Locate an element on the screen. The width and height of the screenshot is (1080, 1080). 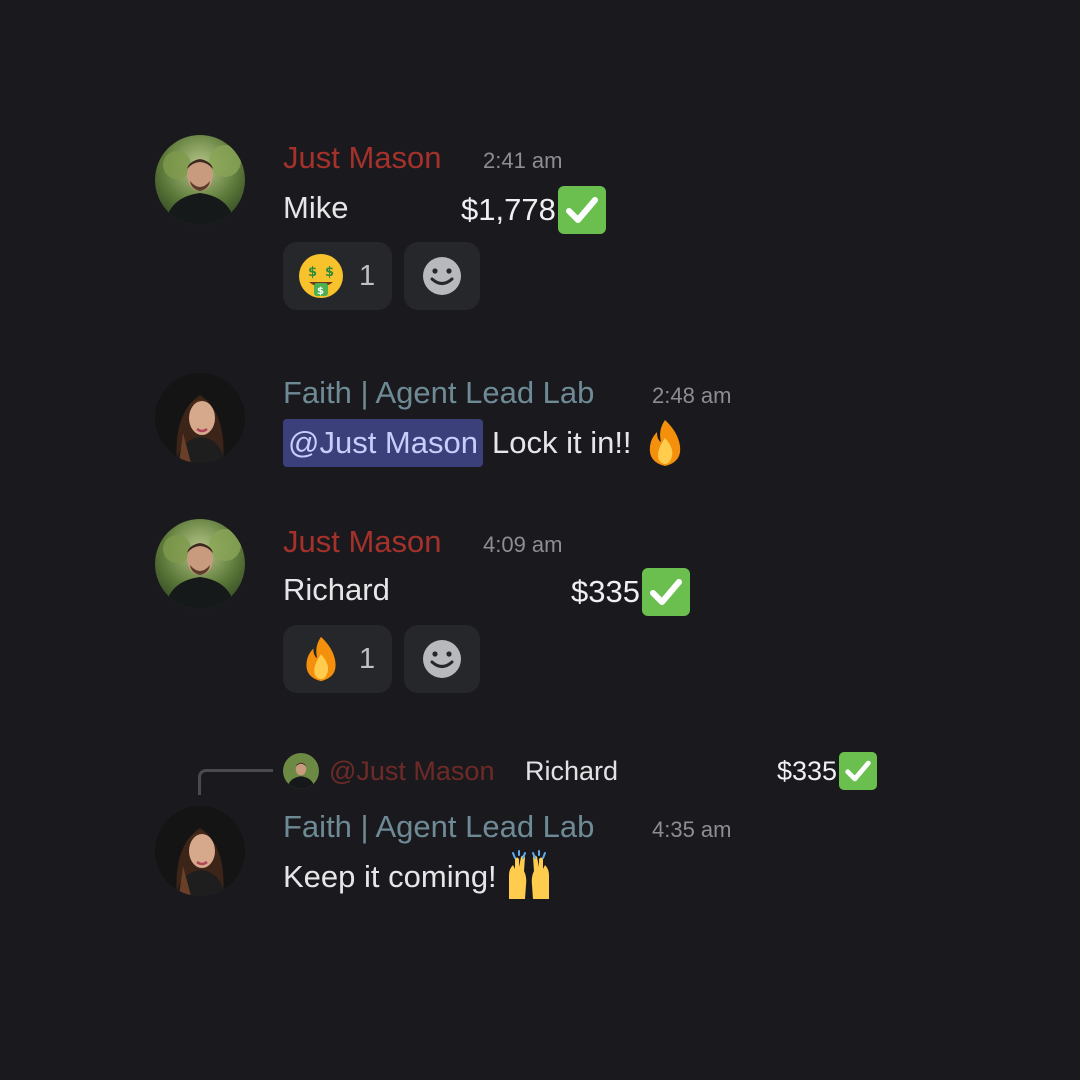
amount-value: $335 is located at coordinates (605, 591).